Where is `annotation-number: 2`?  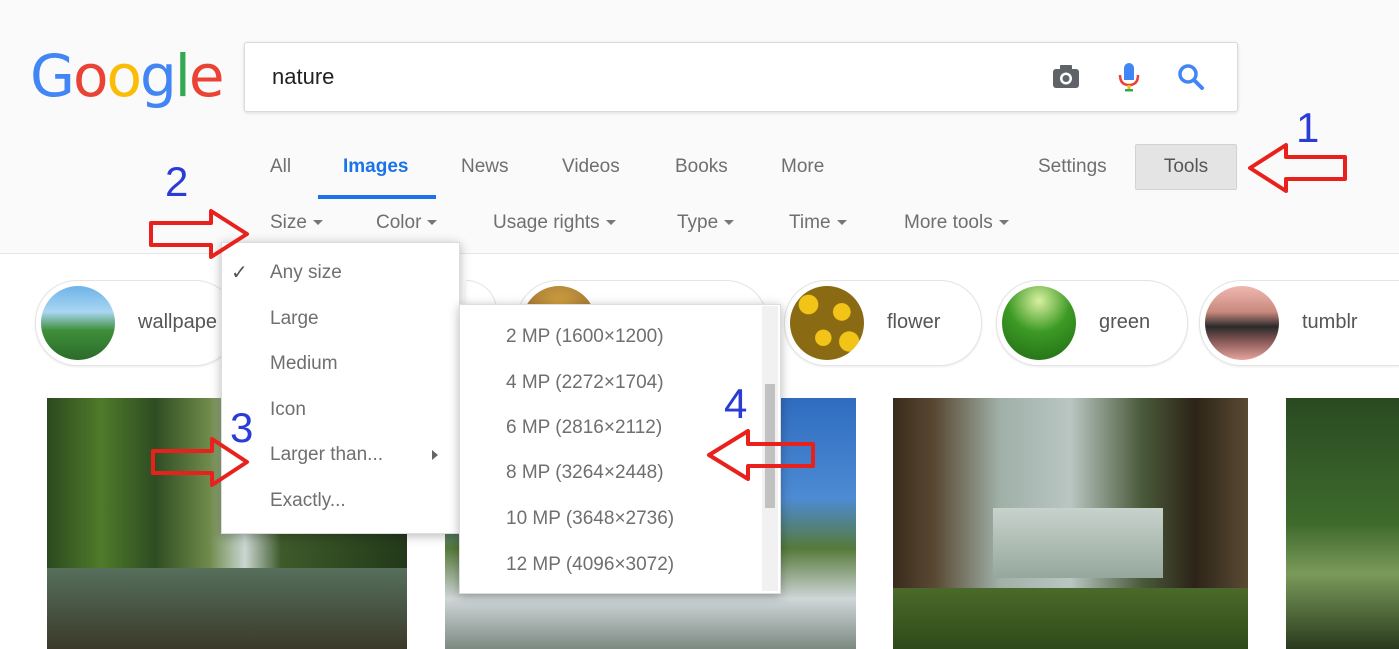
annotation-number: 2 is located at coordinates (177, 181).